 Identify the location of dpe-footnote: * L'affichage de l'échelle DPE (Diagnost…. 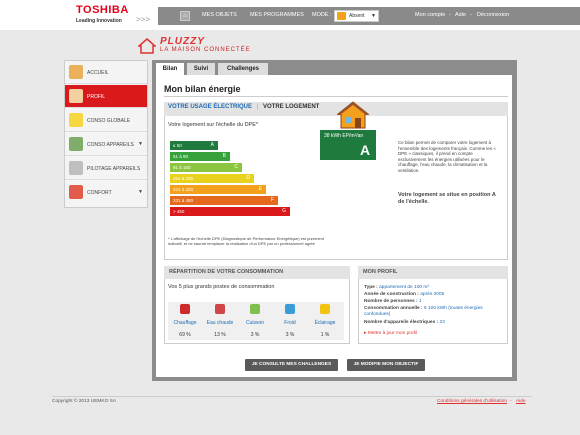
(246, 241).